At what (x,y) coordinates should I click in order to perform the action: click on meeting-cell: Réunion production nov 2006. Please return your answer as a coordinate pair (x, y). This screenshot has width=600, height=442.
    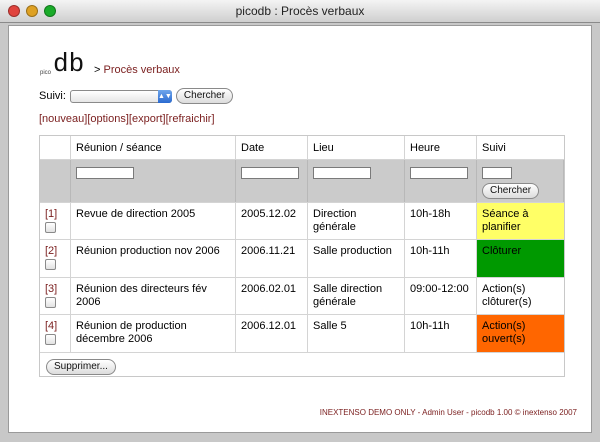
    Looking at the image, I should click on (153, 258).